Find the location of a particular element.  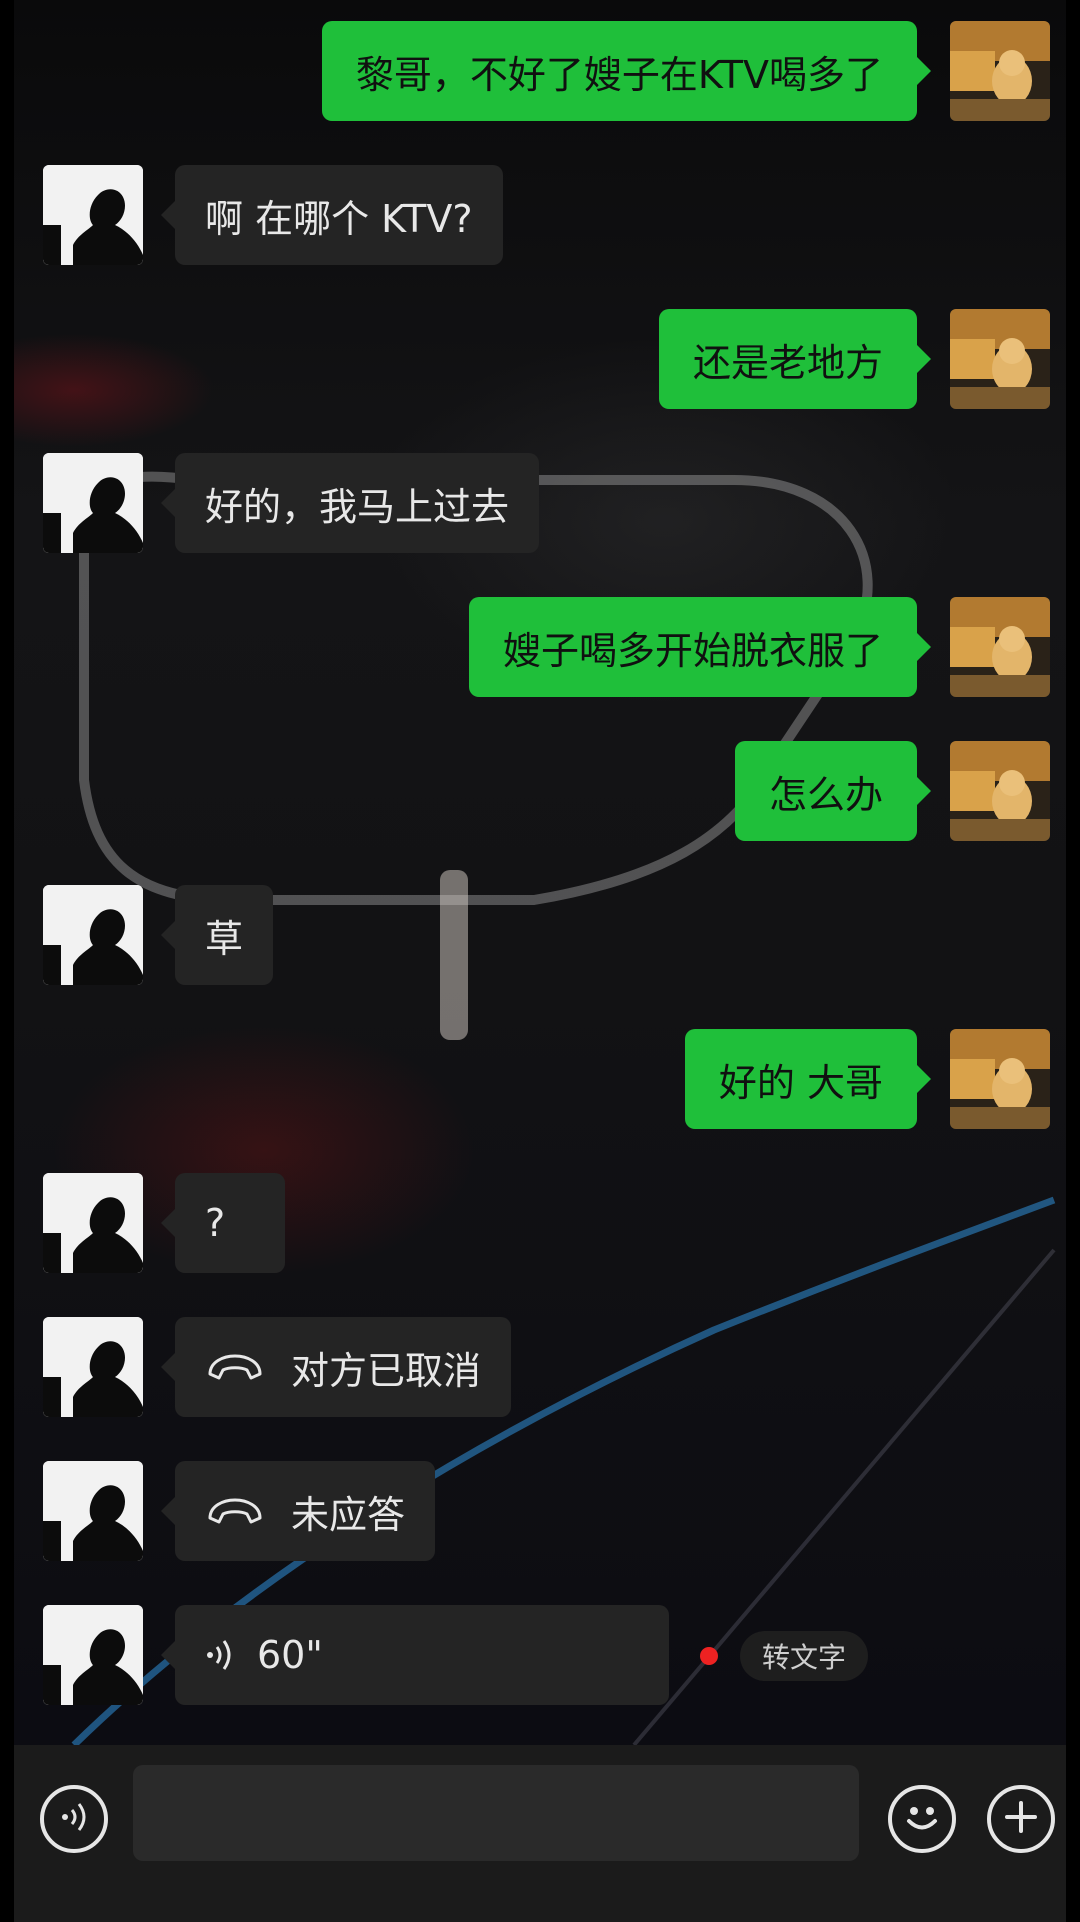

call-record-bubble: 未应答 is located at coordinates (298, 1511).